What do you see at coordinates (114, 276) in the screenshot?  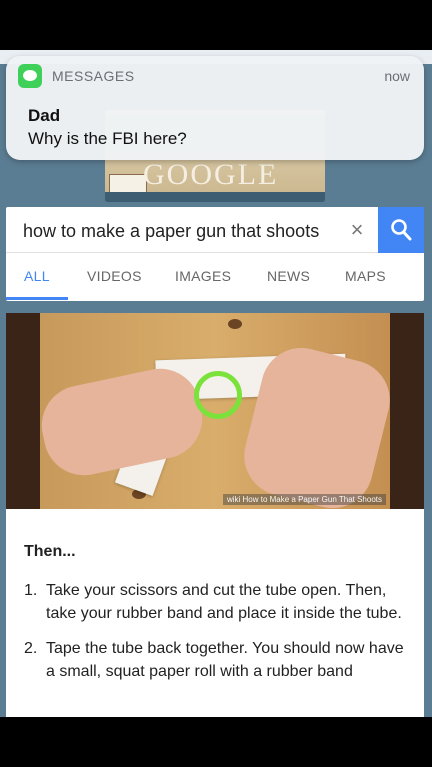 I see `tab-videos: VIDEOS` at bounding box center [114, 276].